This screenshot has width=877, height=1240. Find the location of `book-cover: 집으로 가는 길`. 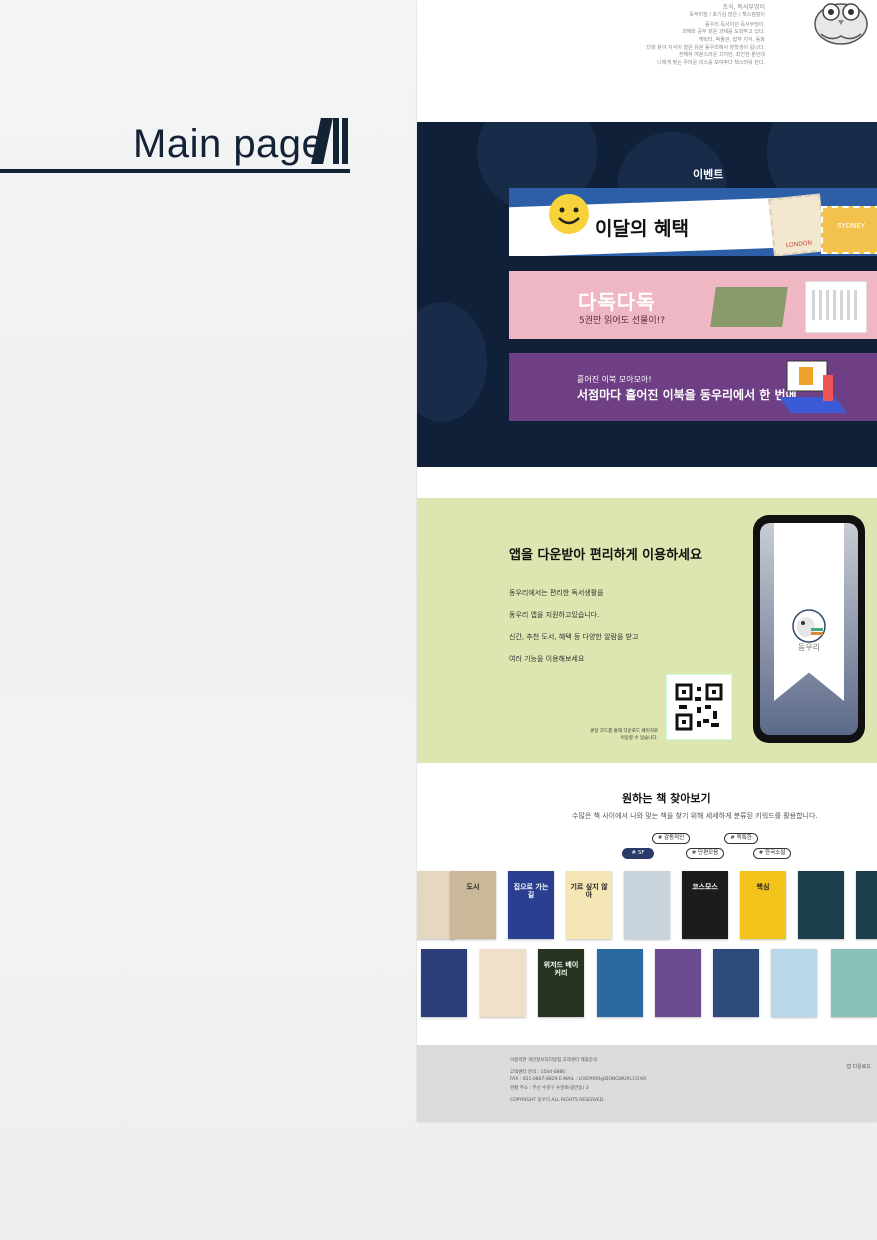

book-cover: 집으로 가는 길 is located at coordinates (531, 905).